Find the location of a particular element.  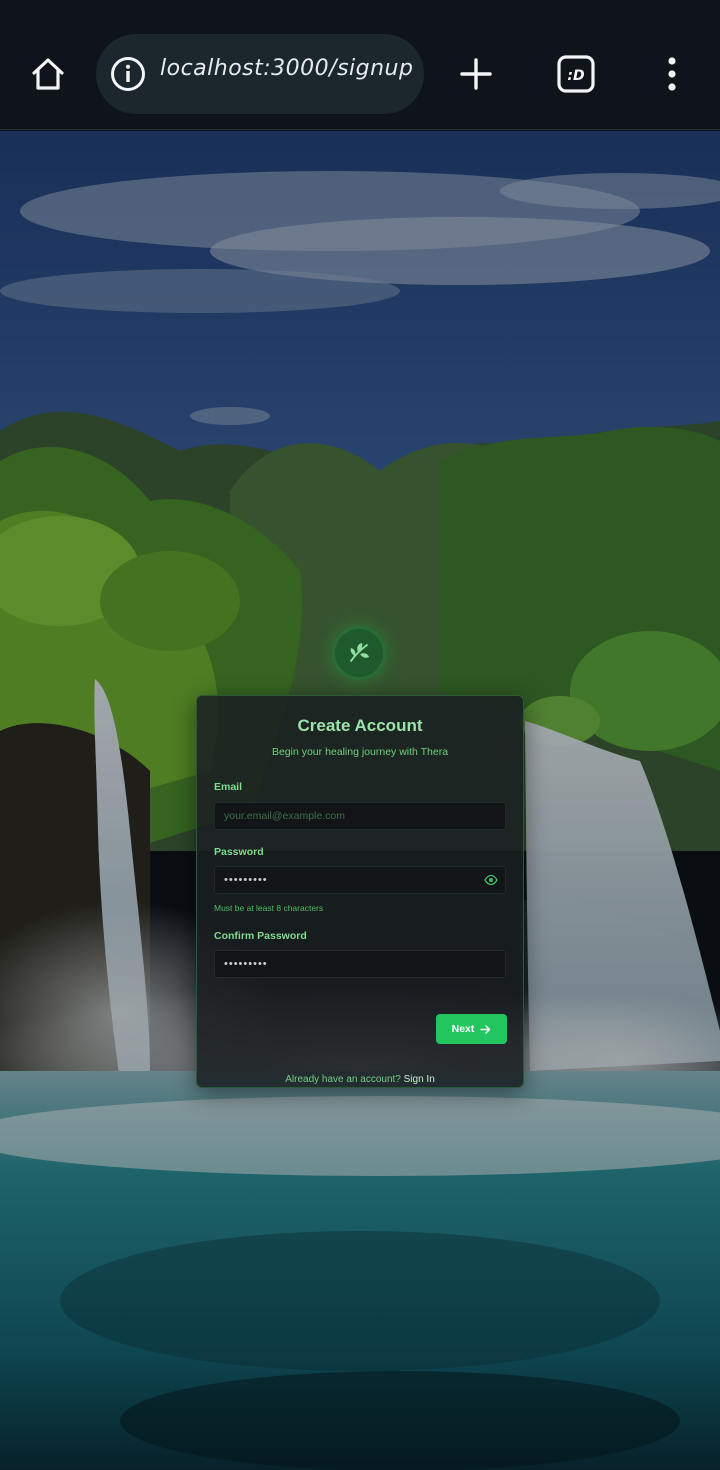

tabs-icon: :D is located at coordinates (576, 74).